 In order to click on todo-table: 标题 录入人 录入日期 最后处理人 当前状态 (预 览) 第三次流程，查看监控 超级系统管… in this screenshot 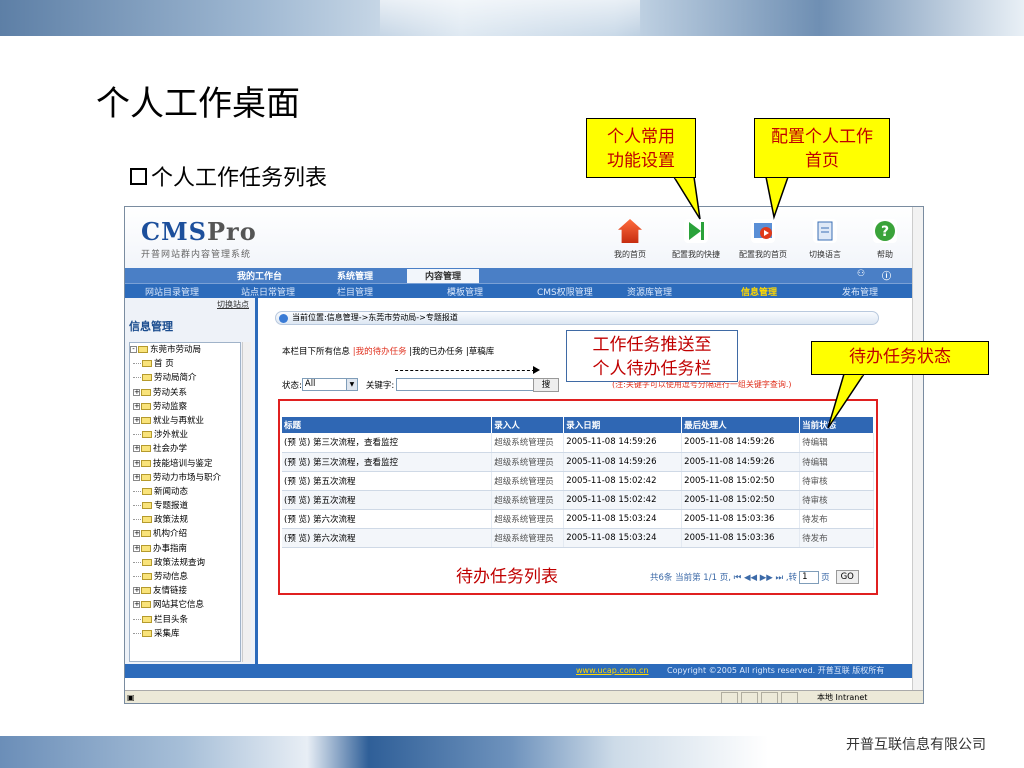, I will do `click(578, 482)`.